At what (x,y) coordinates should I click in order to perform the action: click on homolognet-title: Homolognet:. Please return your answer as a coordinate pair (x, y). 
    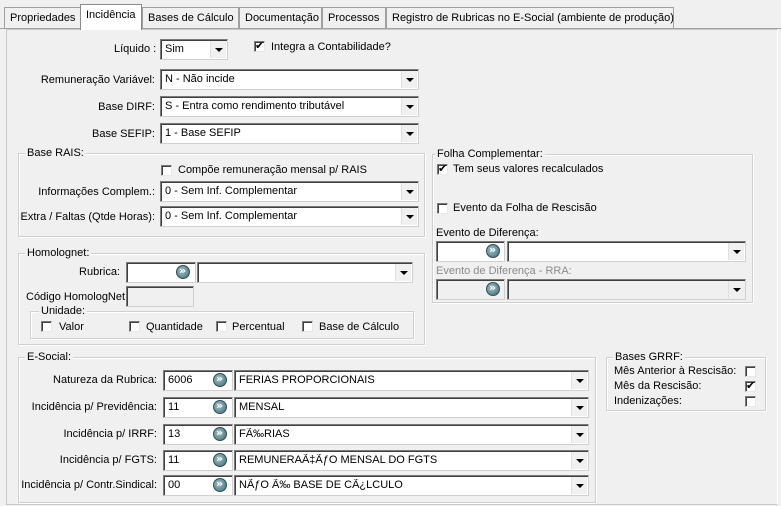
    Looking at the image, I should click on (58, 253).